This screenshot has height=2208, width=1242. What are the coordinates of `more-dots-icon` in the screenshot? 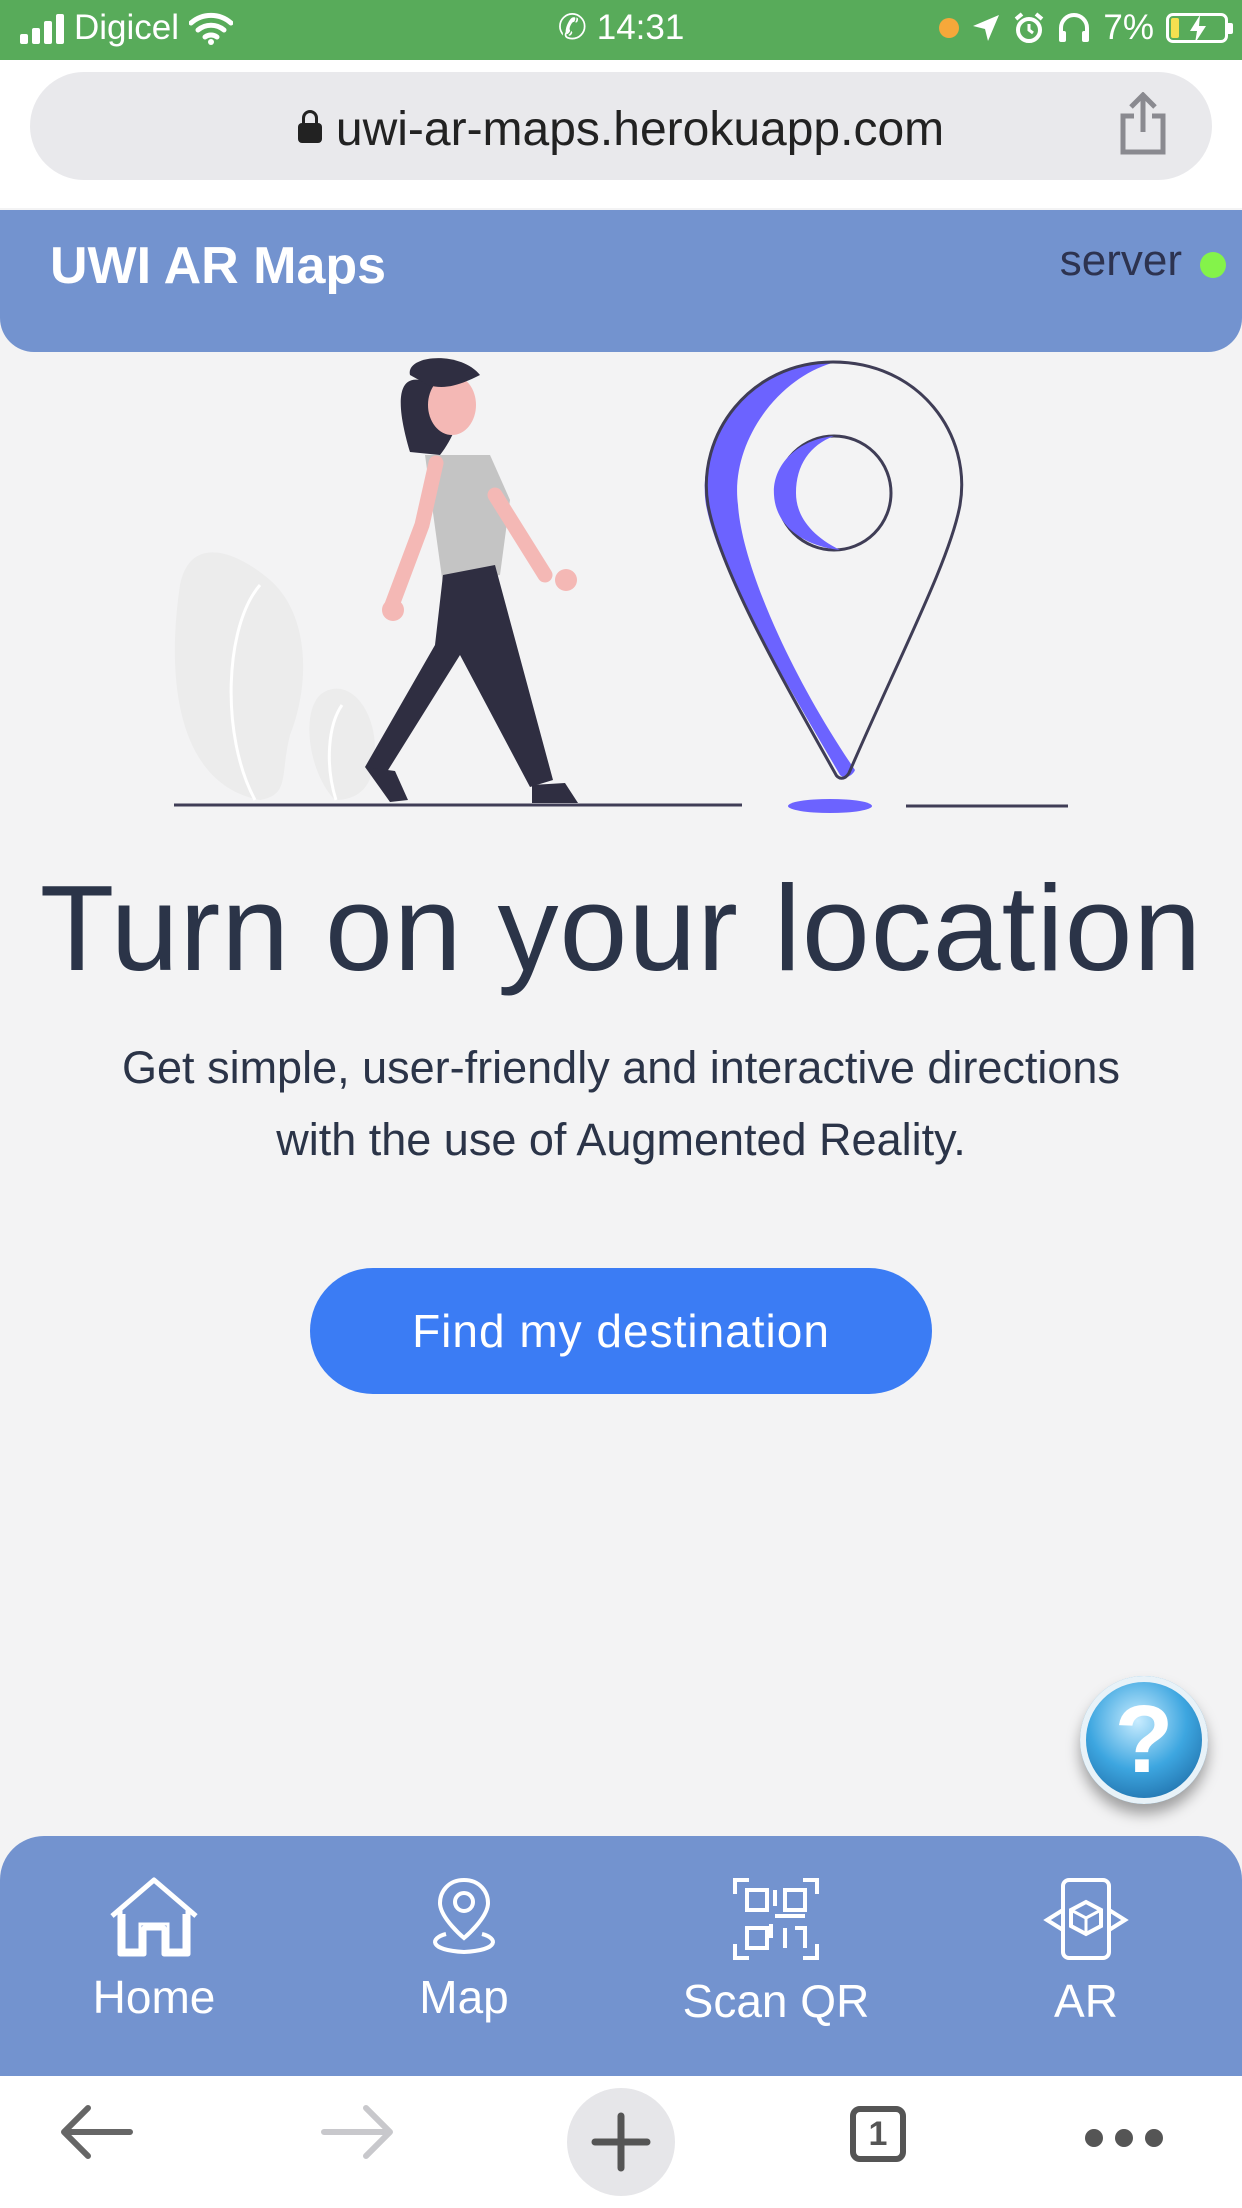 It's located at (1124, 2138).